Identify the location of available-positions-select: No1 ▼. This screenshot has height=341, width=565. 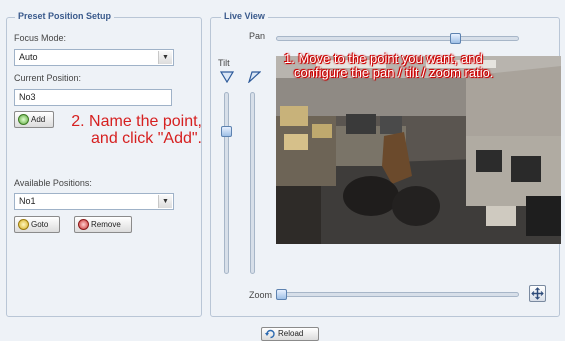
(94, 201).